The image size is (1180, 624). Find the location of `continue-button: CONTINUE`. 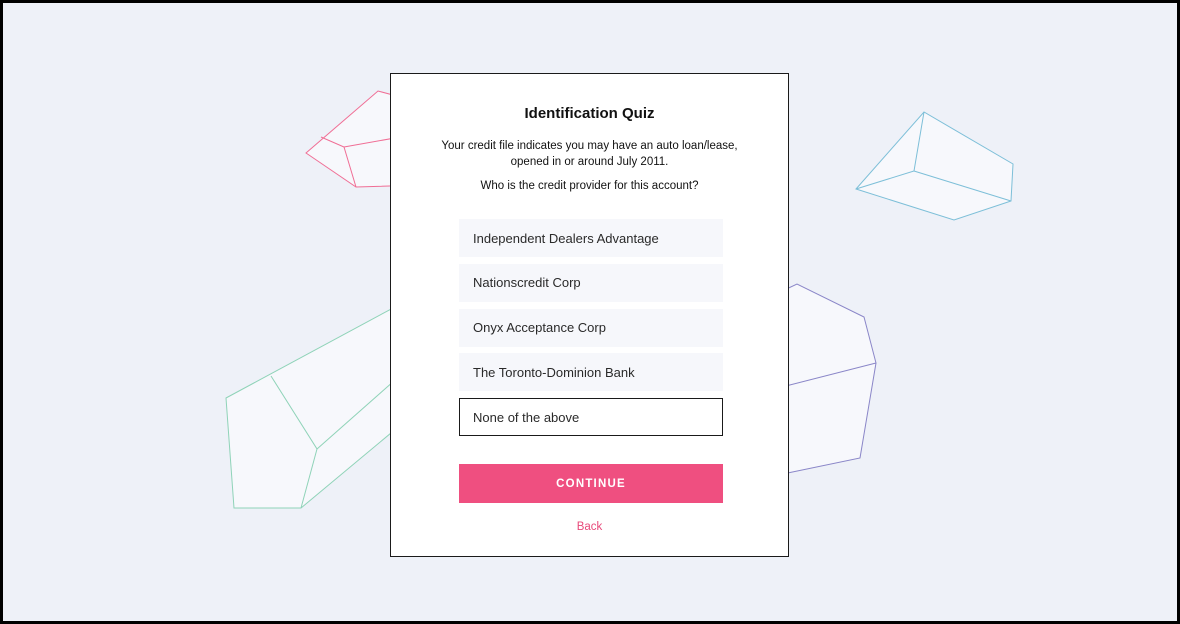

continue-button: CONTINUE is located at coordinates (591, 483).